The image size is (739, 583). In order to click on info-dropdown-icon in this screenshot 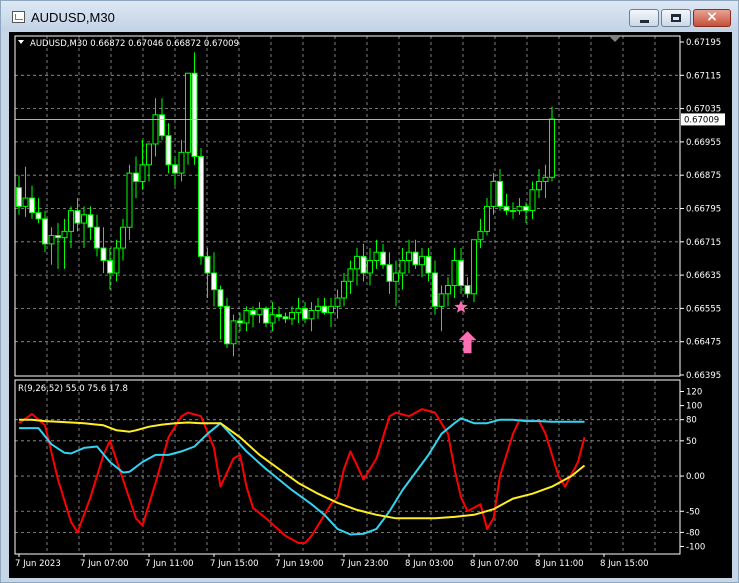, I will do `click(21, 42)`.